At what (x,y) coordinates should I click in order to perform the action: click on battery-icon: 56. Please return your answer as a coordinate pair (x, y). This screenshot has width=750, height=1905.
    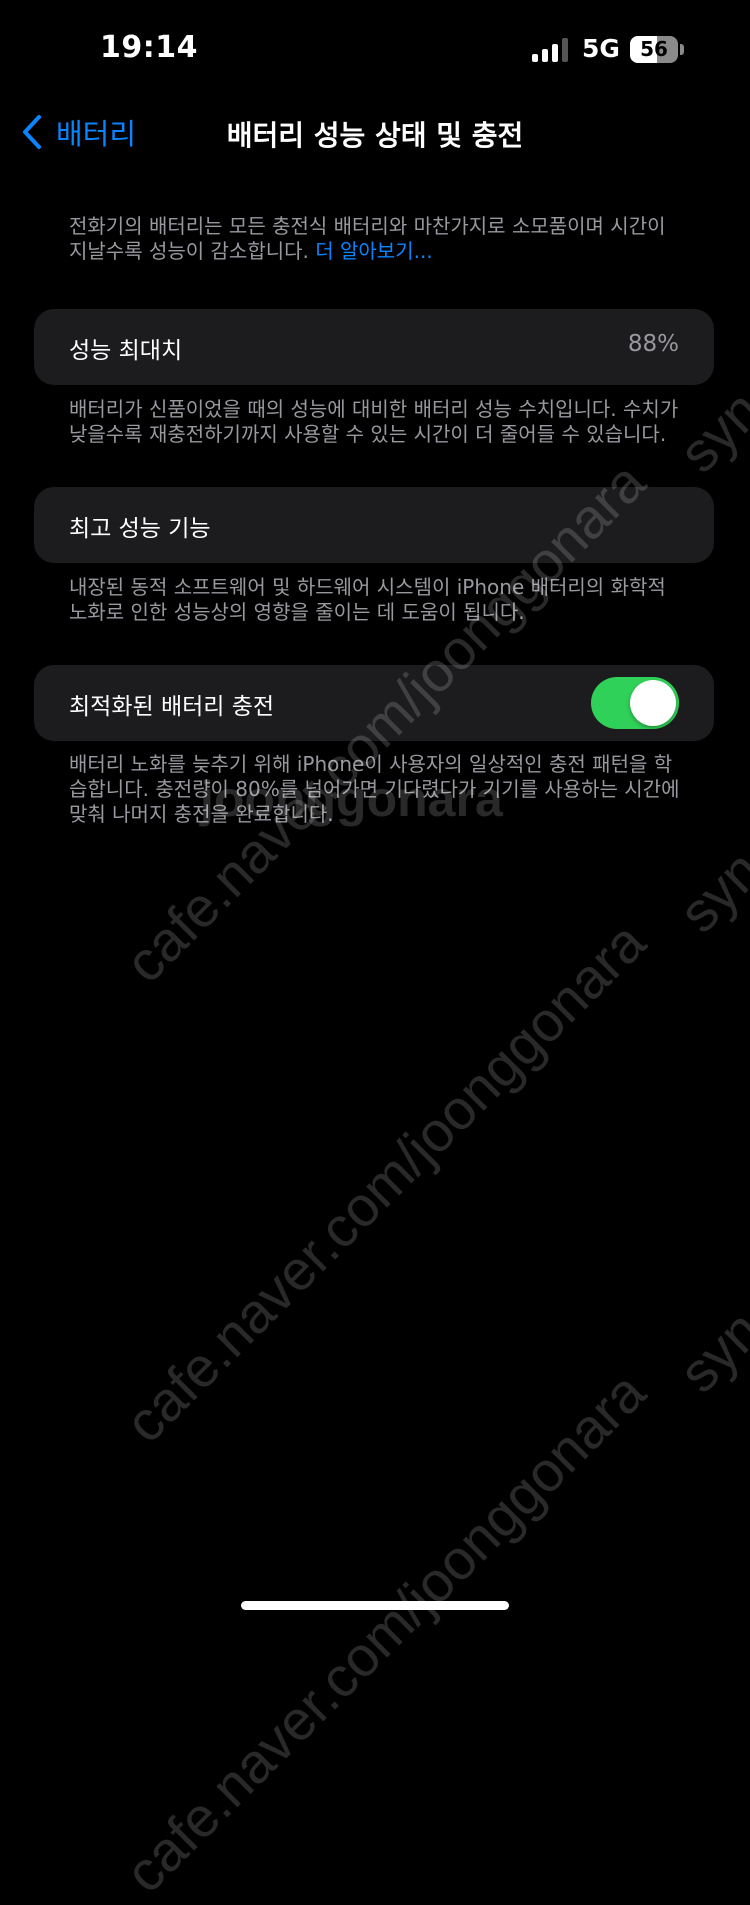
    Looking at the image, I should click on (654, 49).